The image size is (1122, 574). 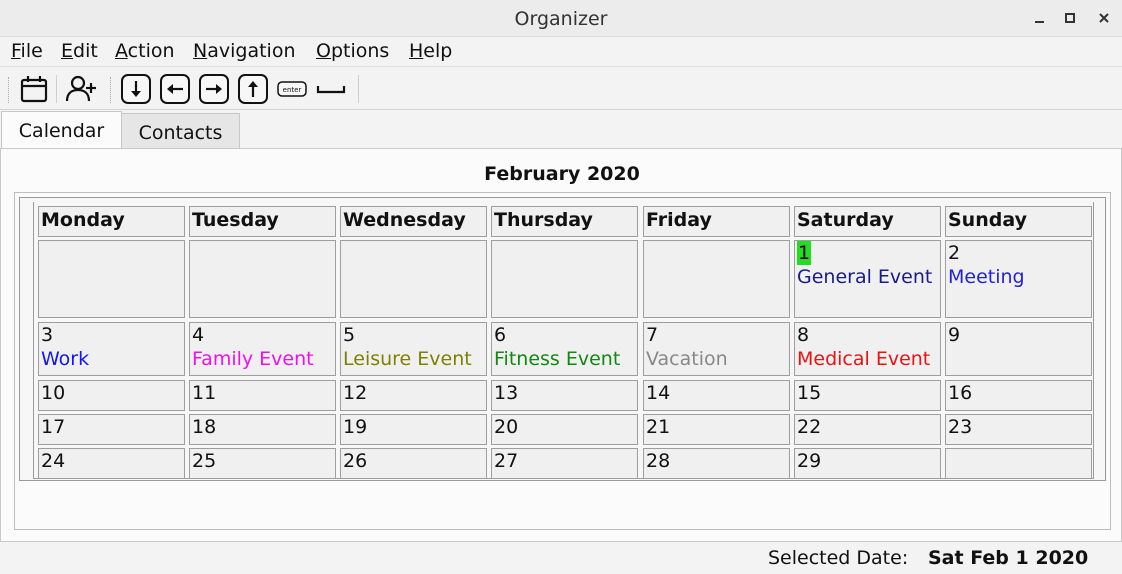 What do you see at coordinates (80, 89) in the screenshot?
I see `add-contact-icon` at bounding box center [80, 89].